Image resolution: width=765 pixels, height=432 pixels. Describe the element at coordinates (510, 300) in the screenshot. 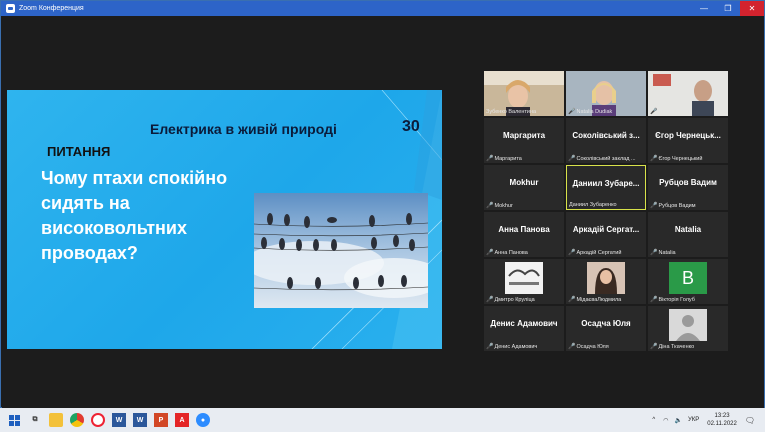

I see `participant-label: 🎤 Дмитро Круліца` at that location.